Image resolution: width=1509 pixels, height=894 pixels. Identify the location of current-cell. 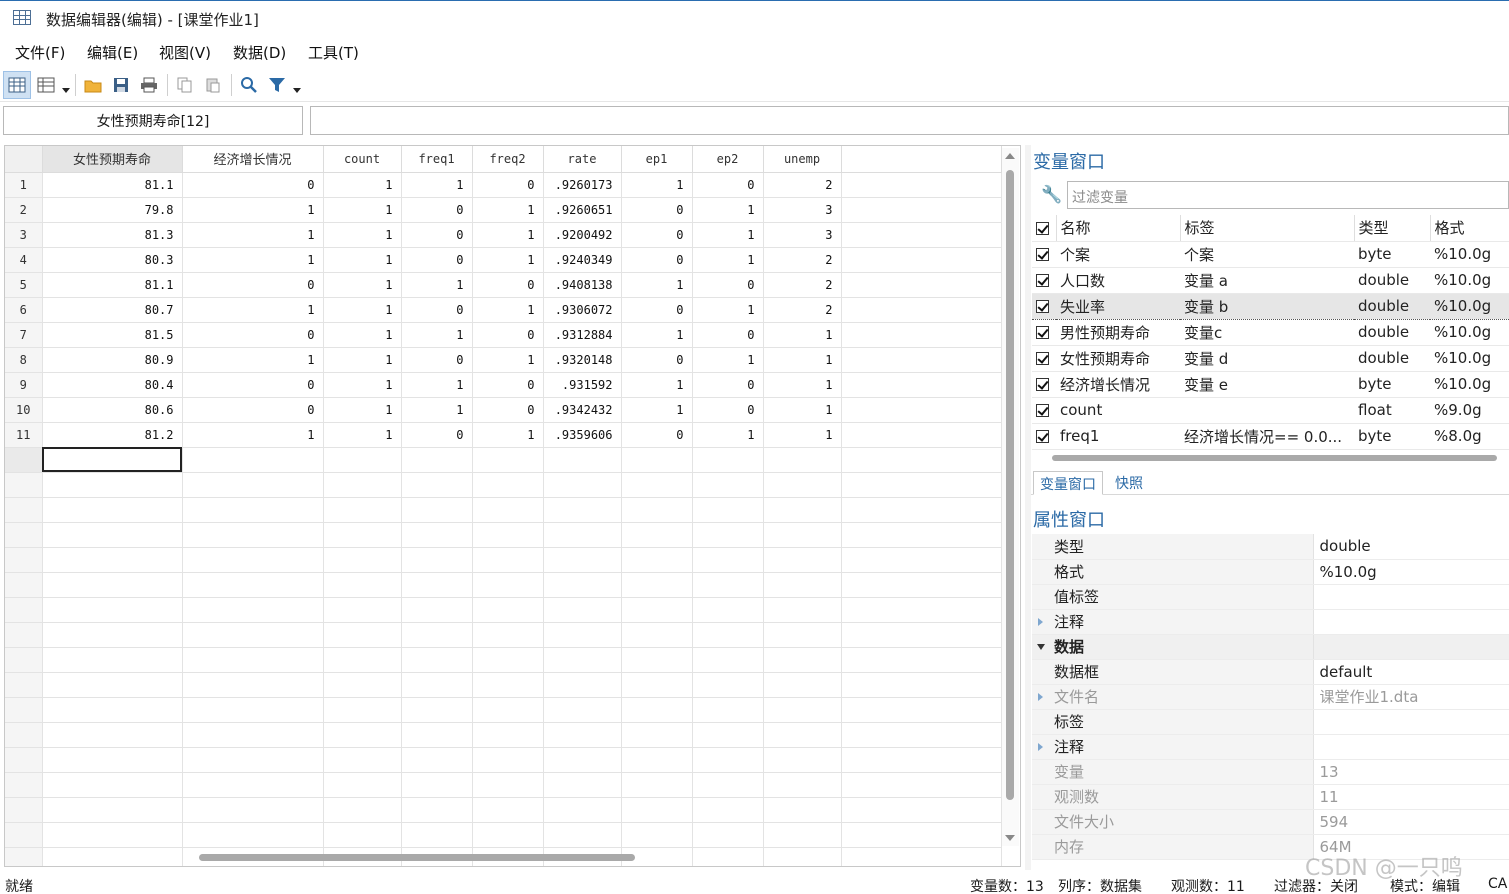
(112, 460).